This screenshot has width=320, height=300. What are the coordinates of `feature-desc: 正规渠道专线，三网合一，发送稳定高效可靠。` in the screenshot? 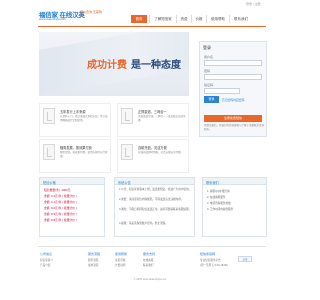 It's located at (162, 118).